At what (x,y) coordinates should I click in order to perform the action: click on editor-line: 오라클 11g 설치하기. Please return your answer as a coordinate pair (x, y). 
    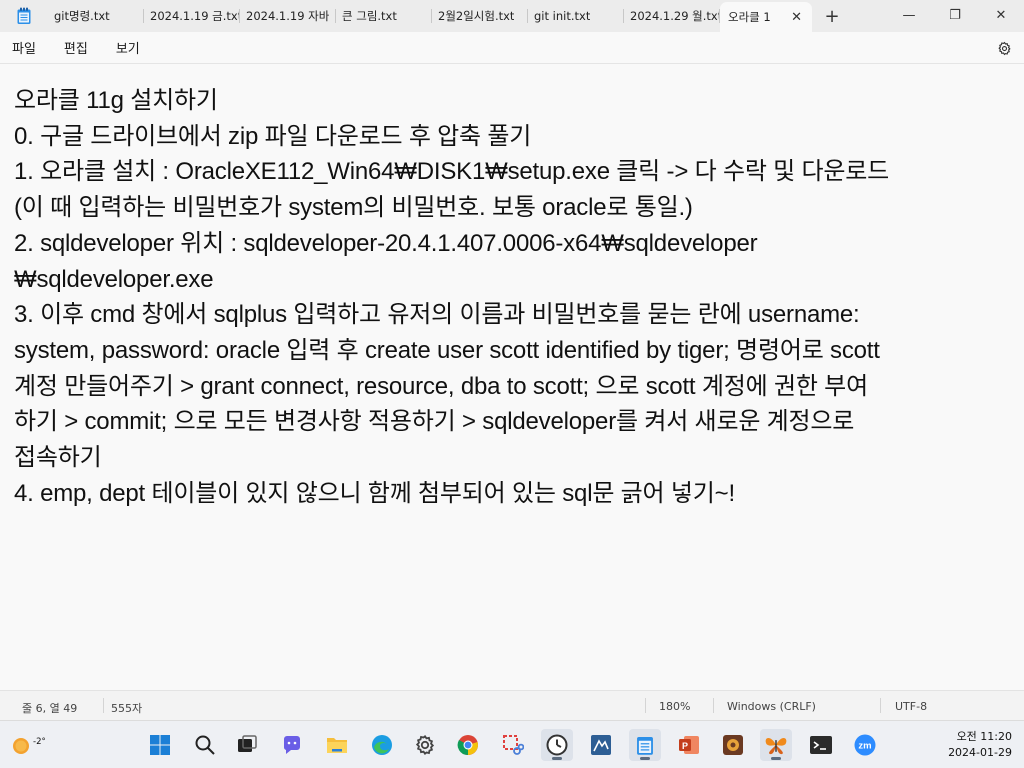
    Looking at the image, I should click on (116, 100).